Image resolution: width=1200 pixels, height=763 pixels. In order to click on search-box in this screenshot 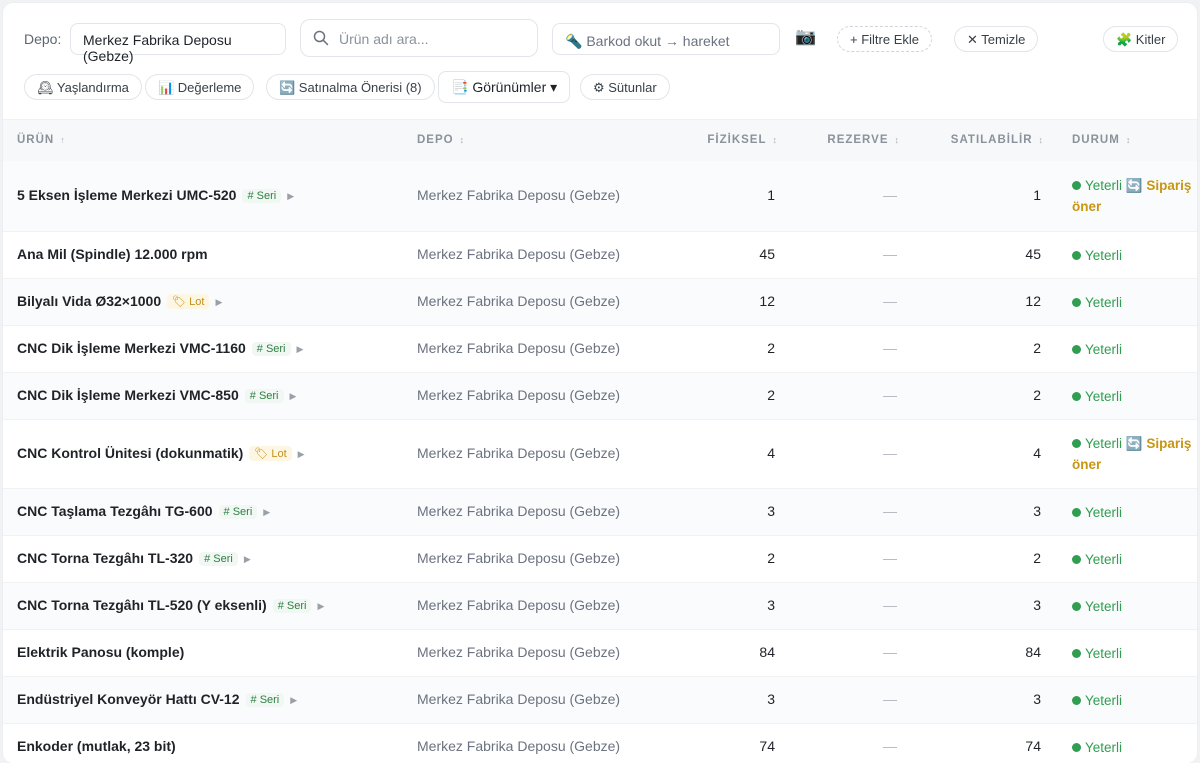, I will do `click(419, 38)`.